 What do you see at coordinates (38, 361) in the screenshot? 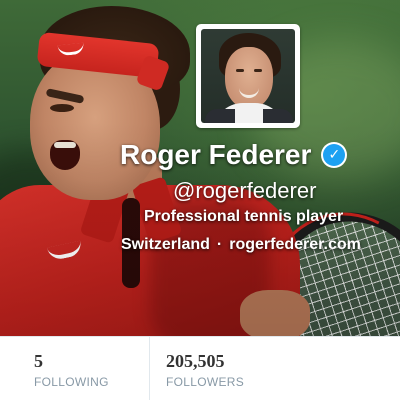
I see `following-count: 5` at bounding box center [38, 361].